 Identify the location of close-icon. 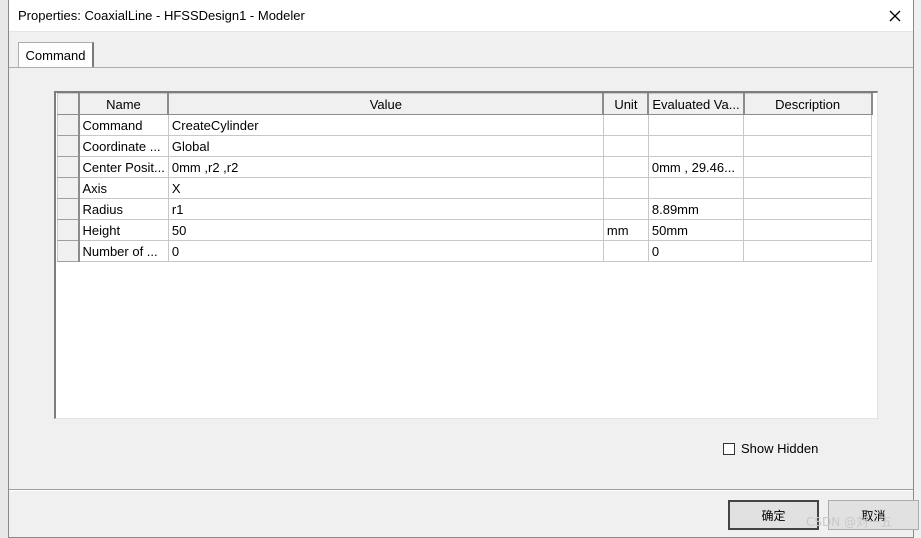
(895, 16).